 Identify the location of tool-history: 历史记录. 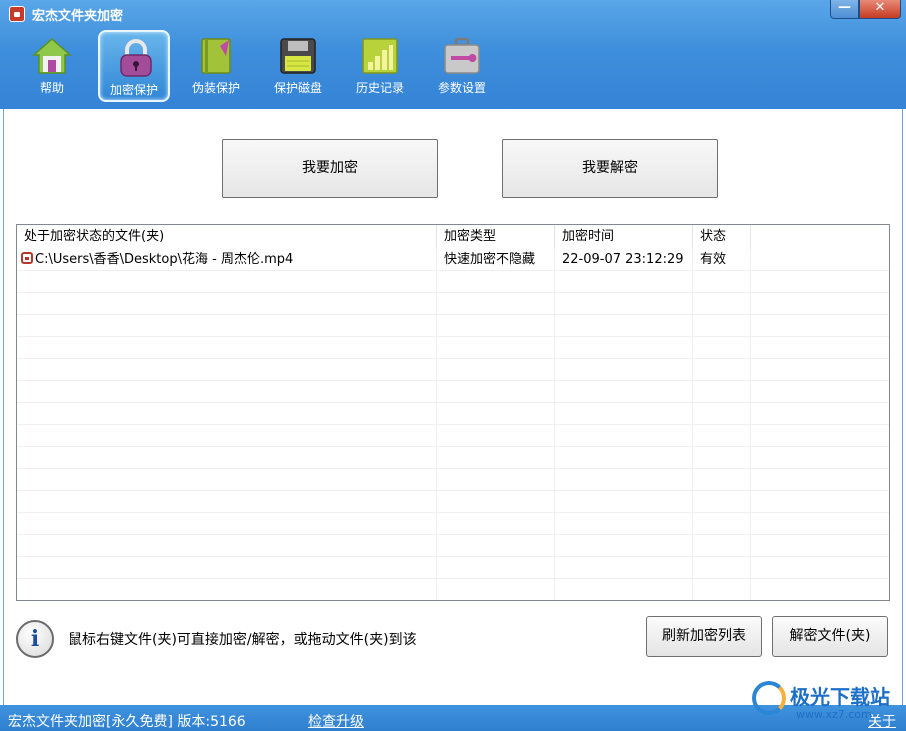
(380, 66).